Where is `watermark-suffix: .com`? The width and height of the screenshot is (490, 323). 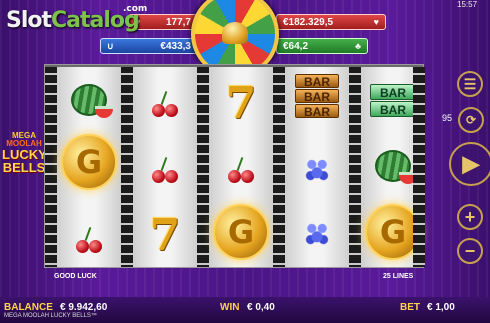 watermark-suffix: .com is located at coordinates (135, 9).